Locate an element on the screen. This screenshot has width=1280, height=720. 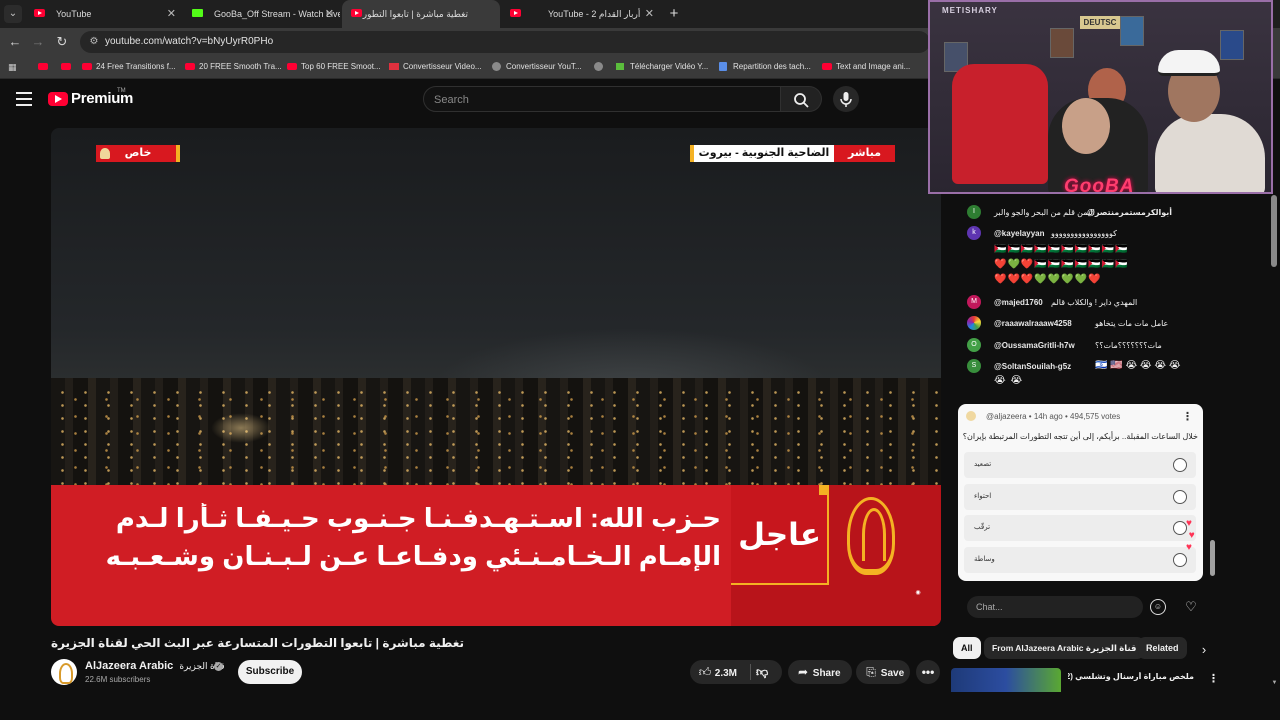
reload-icon: ↻ is located at coordinates (62, 42).